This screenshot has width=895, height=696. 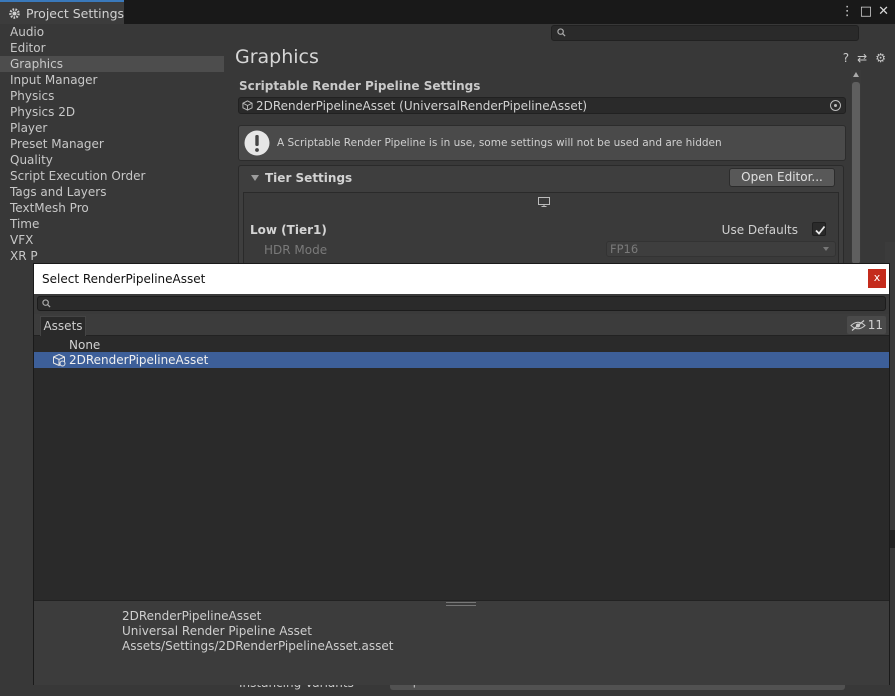 I want to click on tab-title: Project Settings, so click(x=75, y=13).